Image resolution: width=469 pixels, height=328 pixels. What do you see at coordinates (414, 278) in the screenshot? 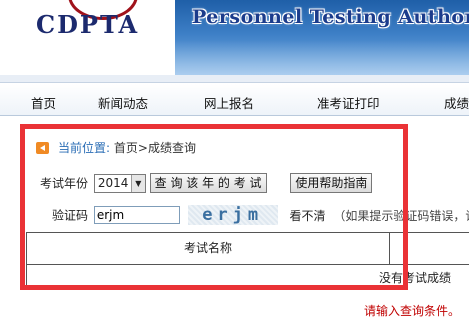
I see `empty-results-text: 没有考试成绩` at bounding box center [414, 278].